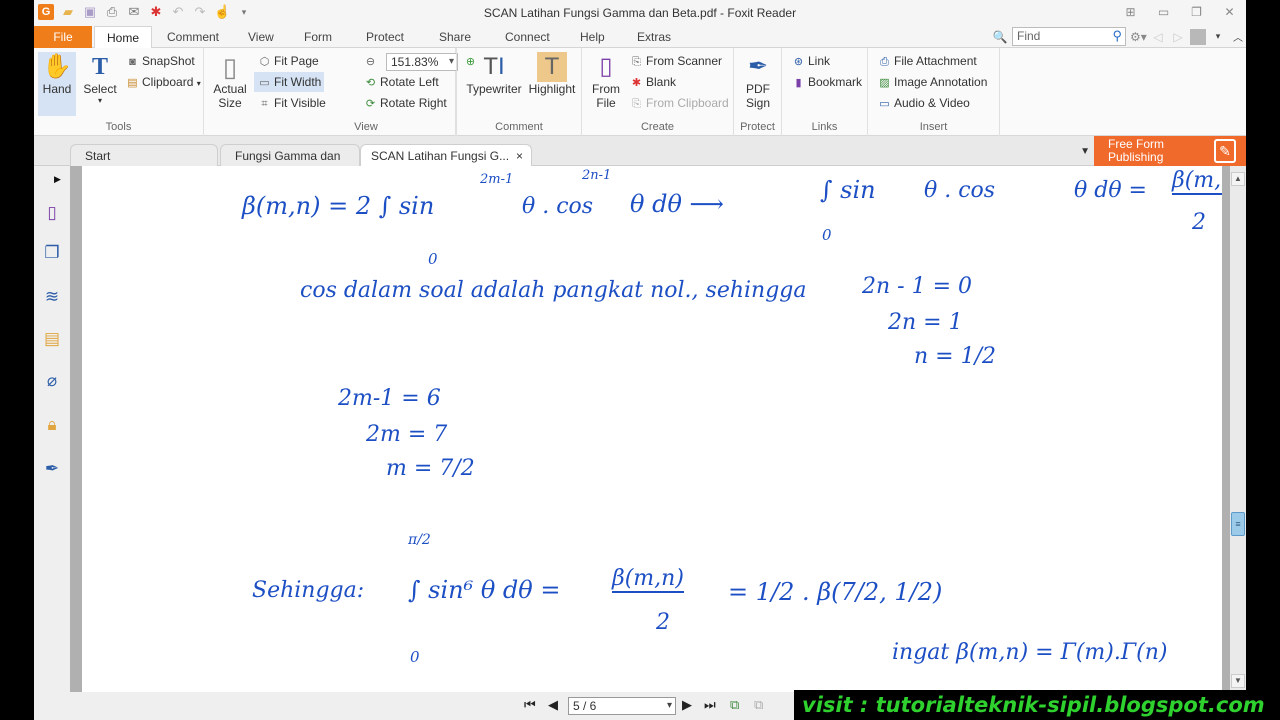  I want to click on from-file-icon: ▯, so click(606, 66).